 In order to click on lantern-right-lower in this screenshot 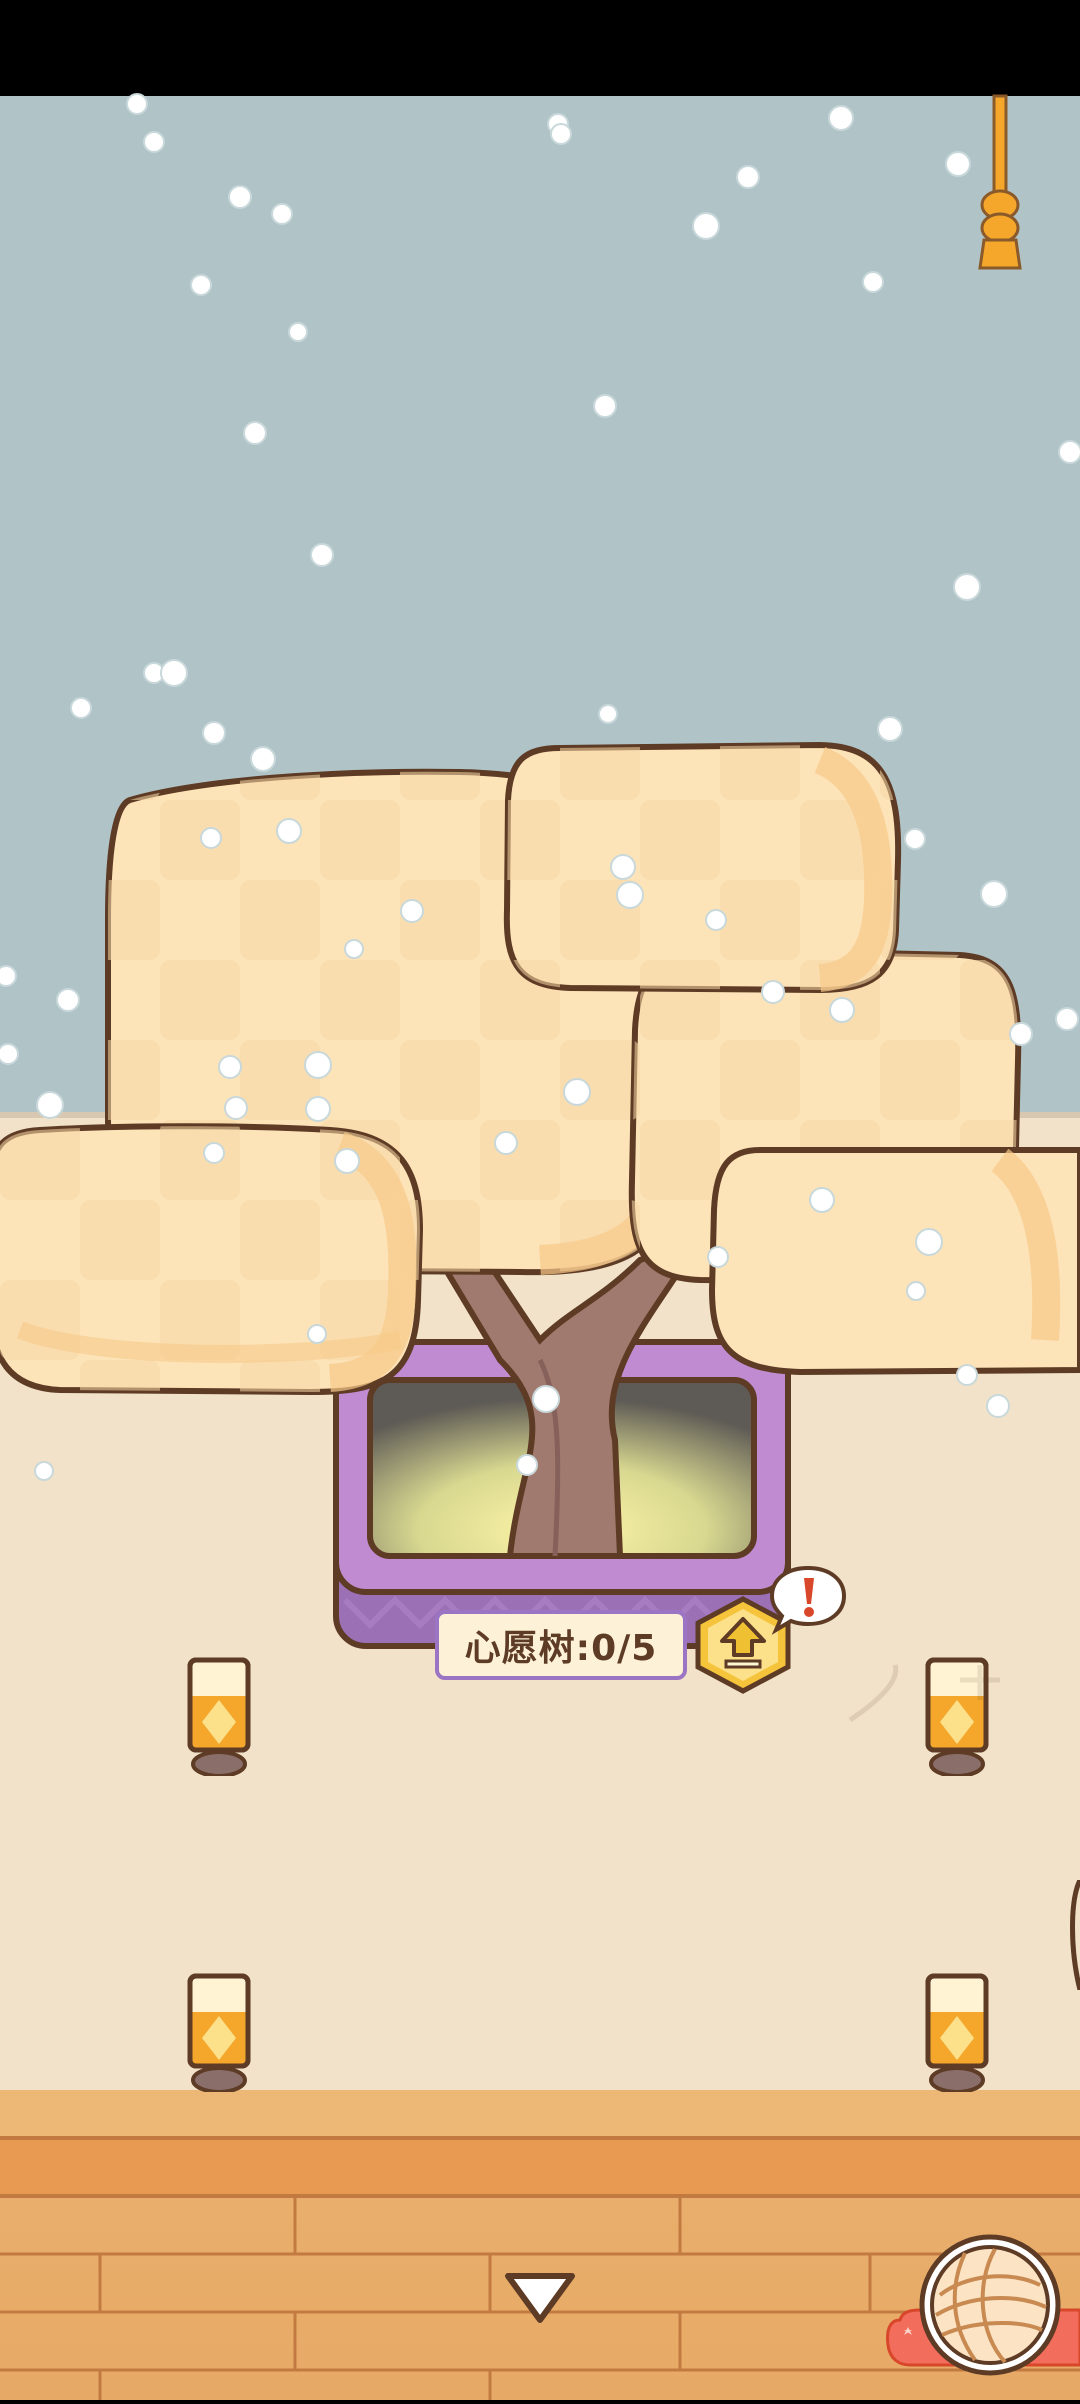, I will do `click(957, 2034)`.